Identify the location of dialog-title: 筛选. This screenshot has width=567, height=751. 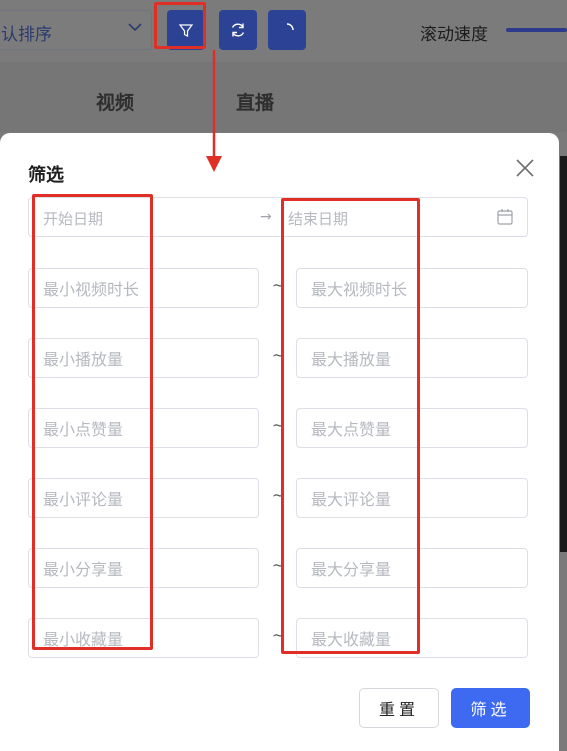
(46, 175).